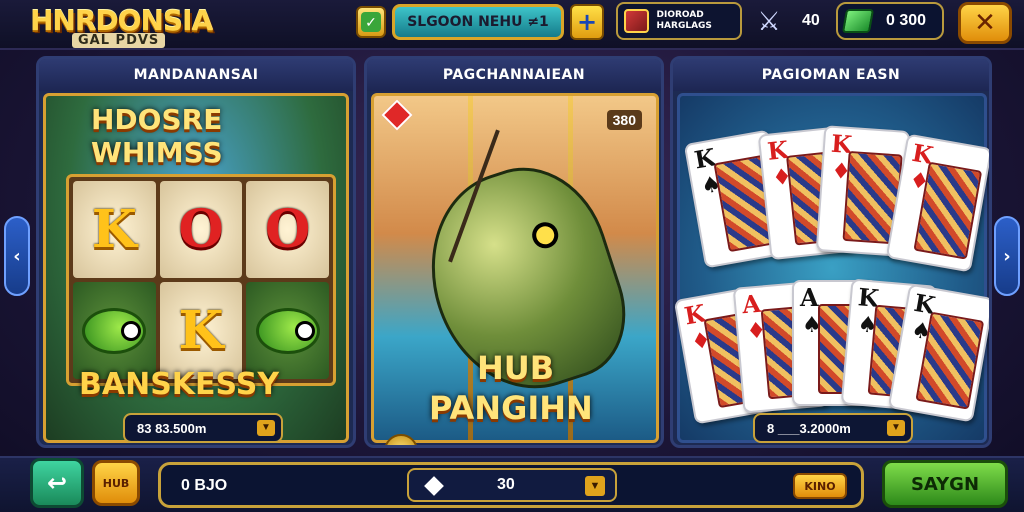  Describe the element at coordinates (820, 486) in the screenshot. I see `kino-button: KINO` at that location.